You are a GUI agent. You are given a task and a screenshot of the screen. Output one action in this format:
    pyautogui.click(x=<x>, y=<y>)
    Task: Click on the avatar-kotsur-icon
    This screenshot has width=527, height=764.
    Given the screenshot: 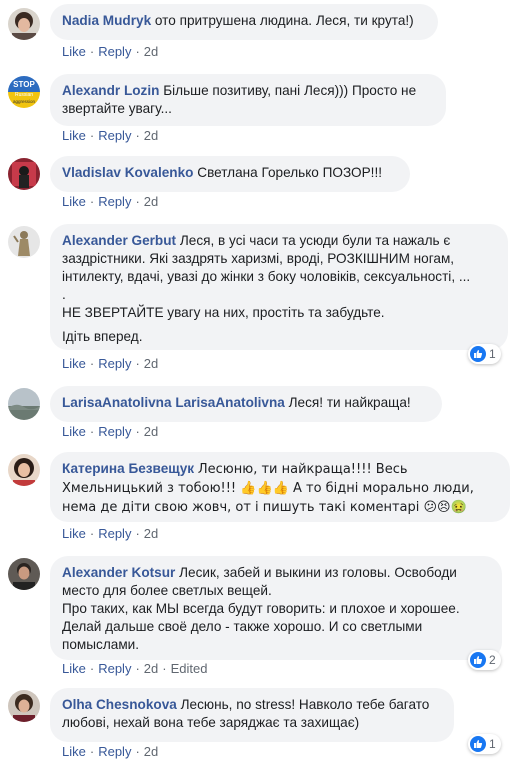 What is the action you would take?
    pyautogui.click(x=24, y=574)
    